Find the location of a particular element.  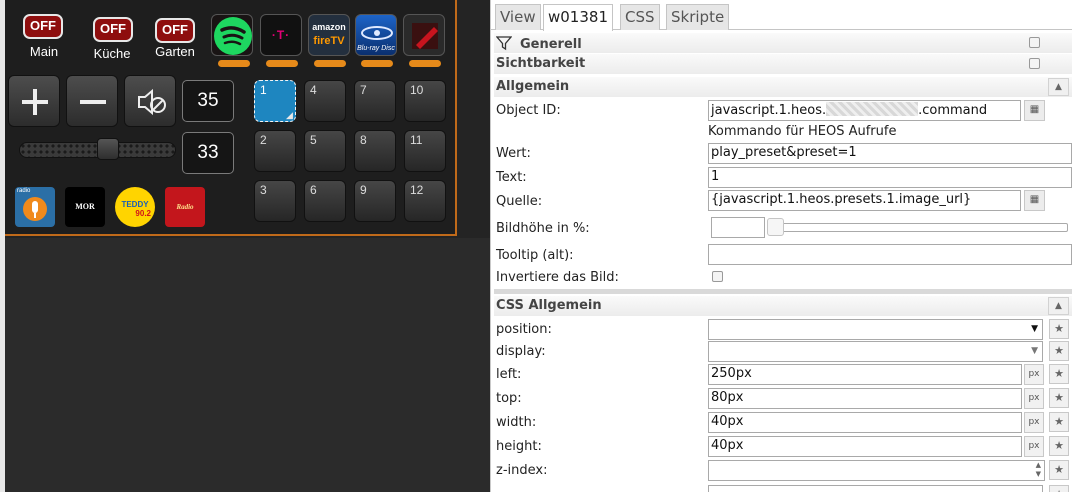

tooltip-field is located at coordinates (890, 254).